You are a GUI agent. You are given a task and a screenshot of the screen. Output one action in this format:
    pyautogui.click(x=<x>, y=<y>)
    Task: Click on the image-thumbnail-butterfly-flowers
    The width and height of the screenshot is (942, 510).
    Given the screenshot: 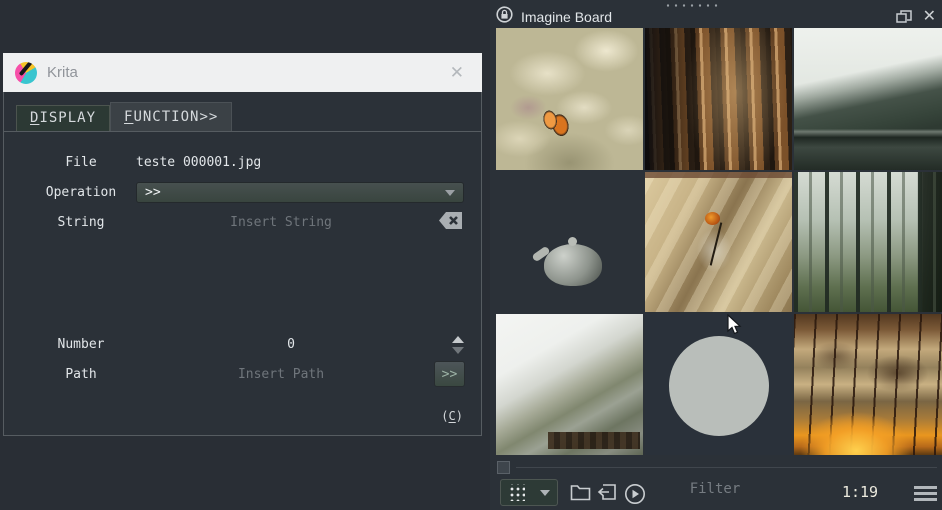 What is the action you would take?
    pyautogui.click(x=569, y=99)
    